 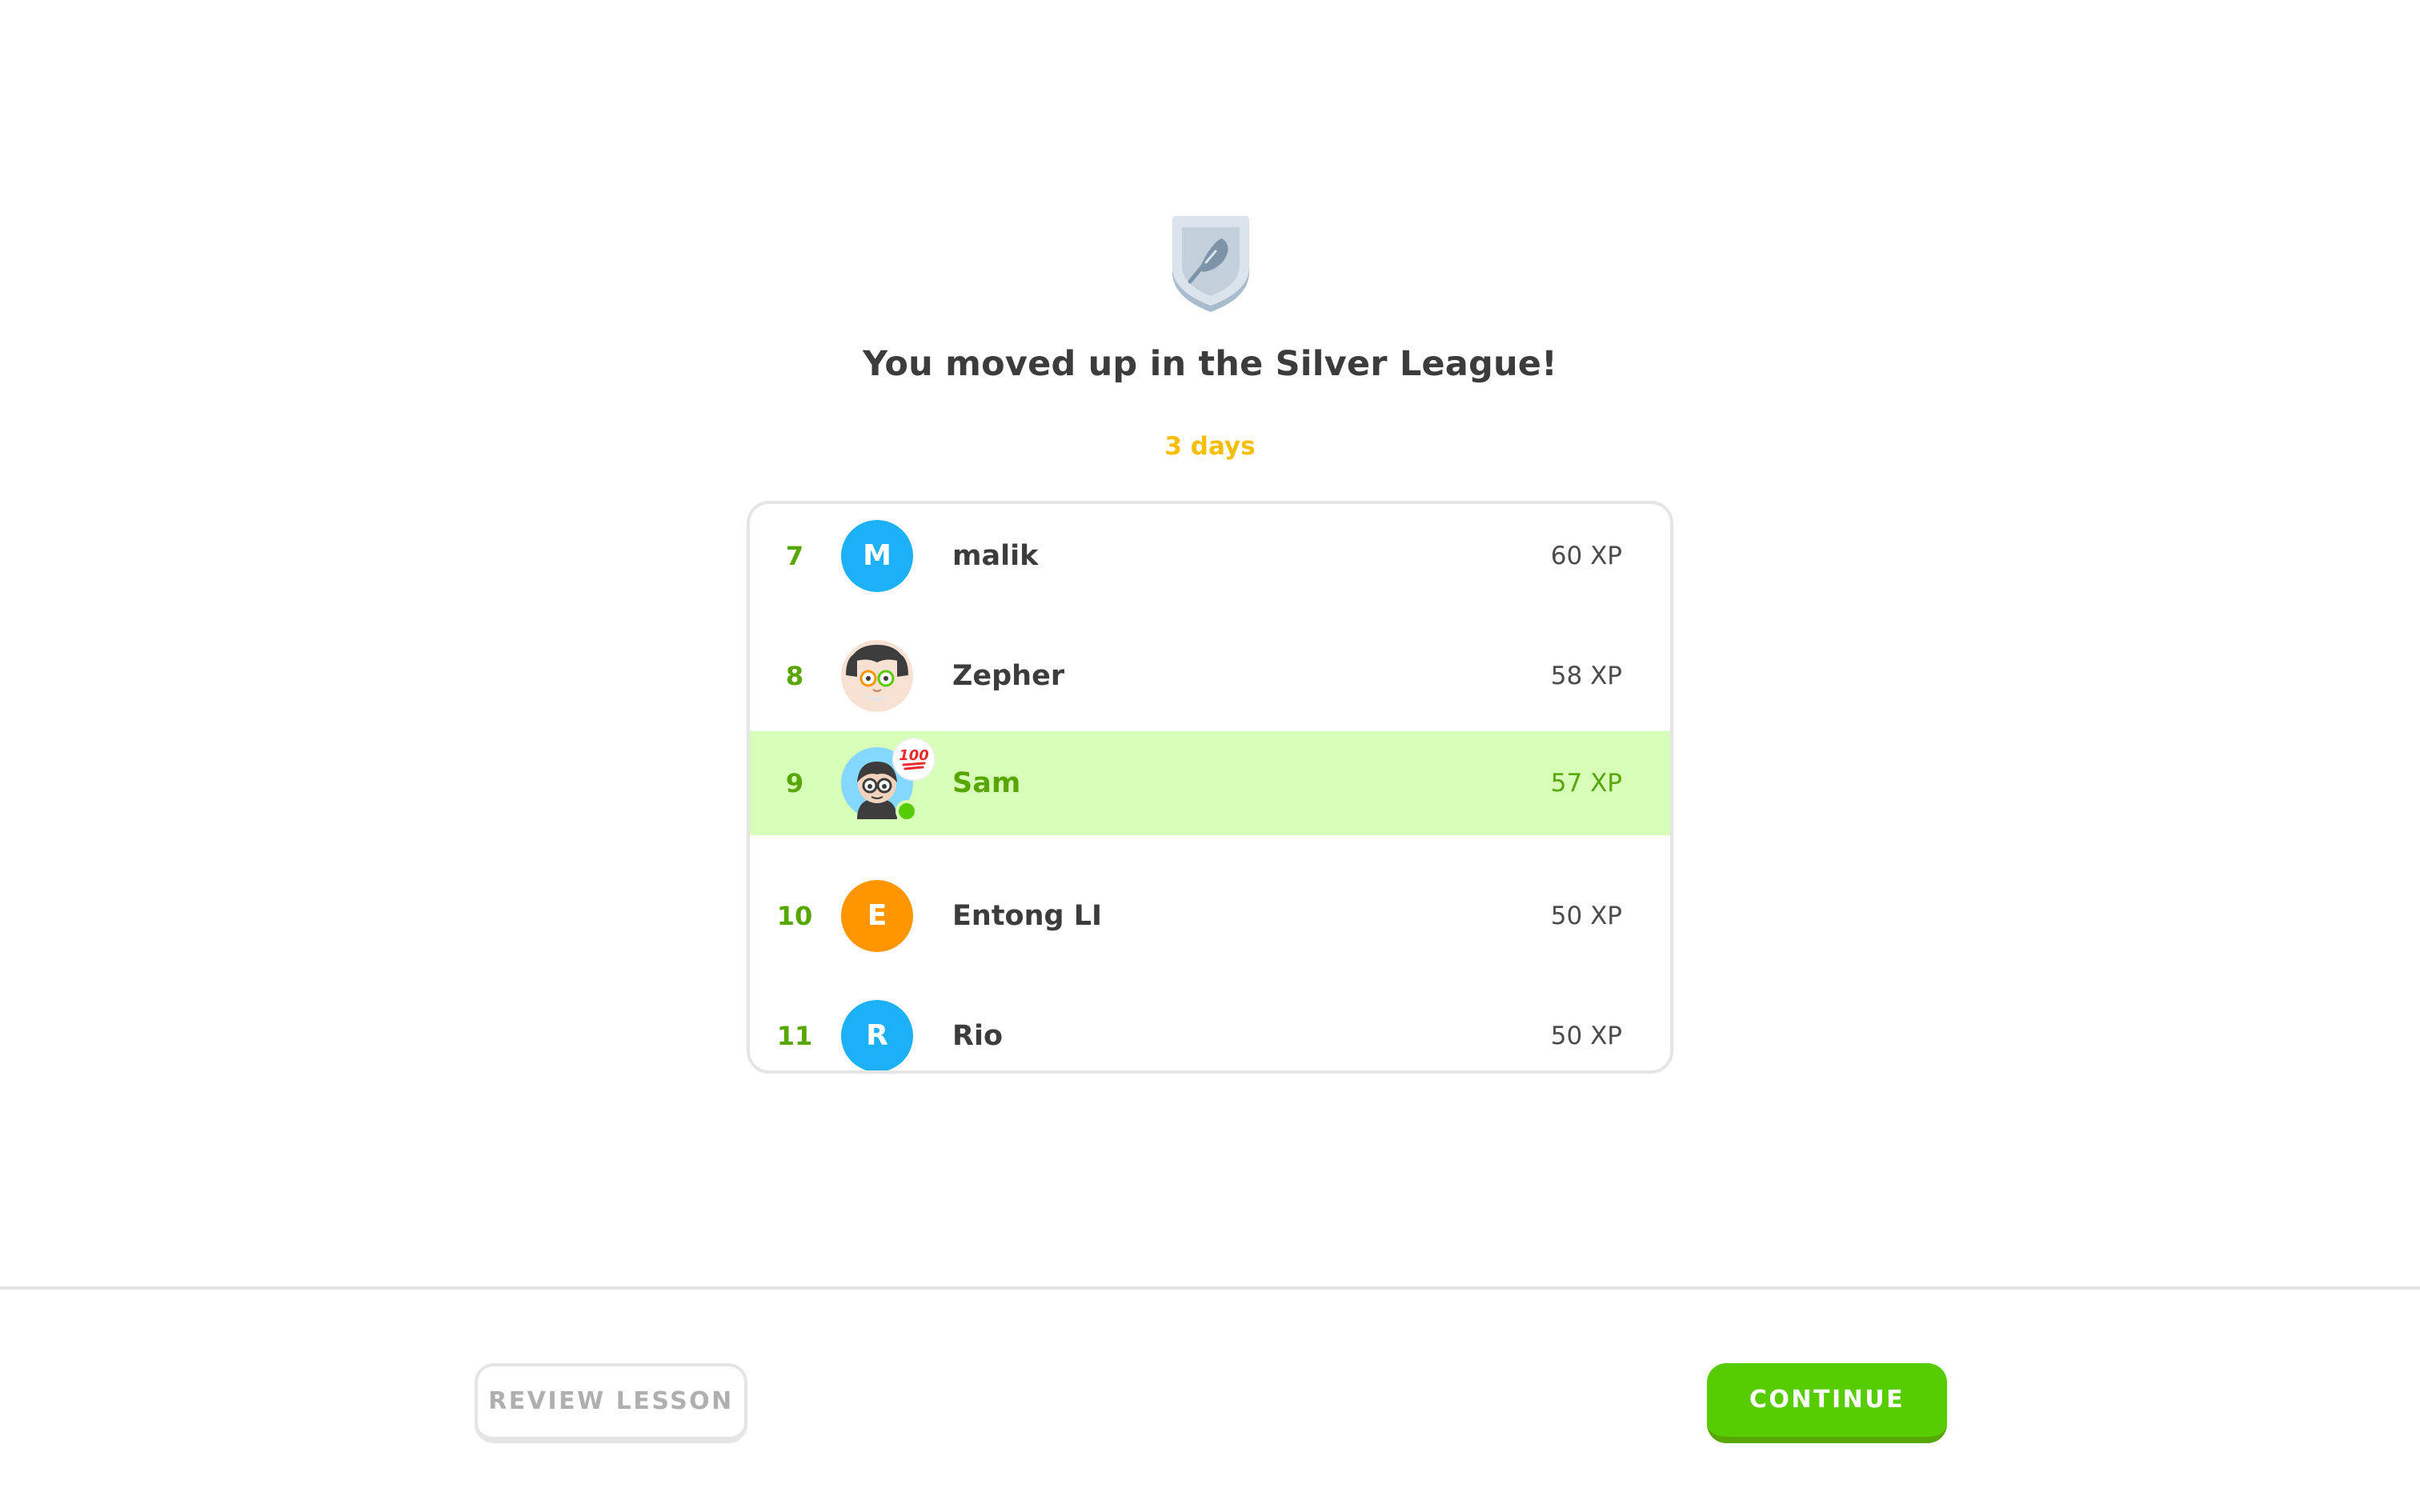 What do you see at coordinates (794, 916) in the screenshot?
I see `rank-number: 10` at bounding box center [794, 916].